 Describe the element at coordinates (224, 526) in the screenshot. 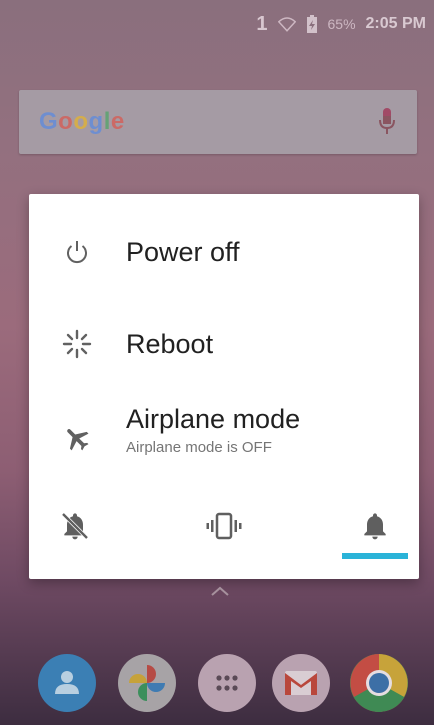

I see `vibrate-icon` at that location.